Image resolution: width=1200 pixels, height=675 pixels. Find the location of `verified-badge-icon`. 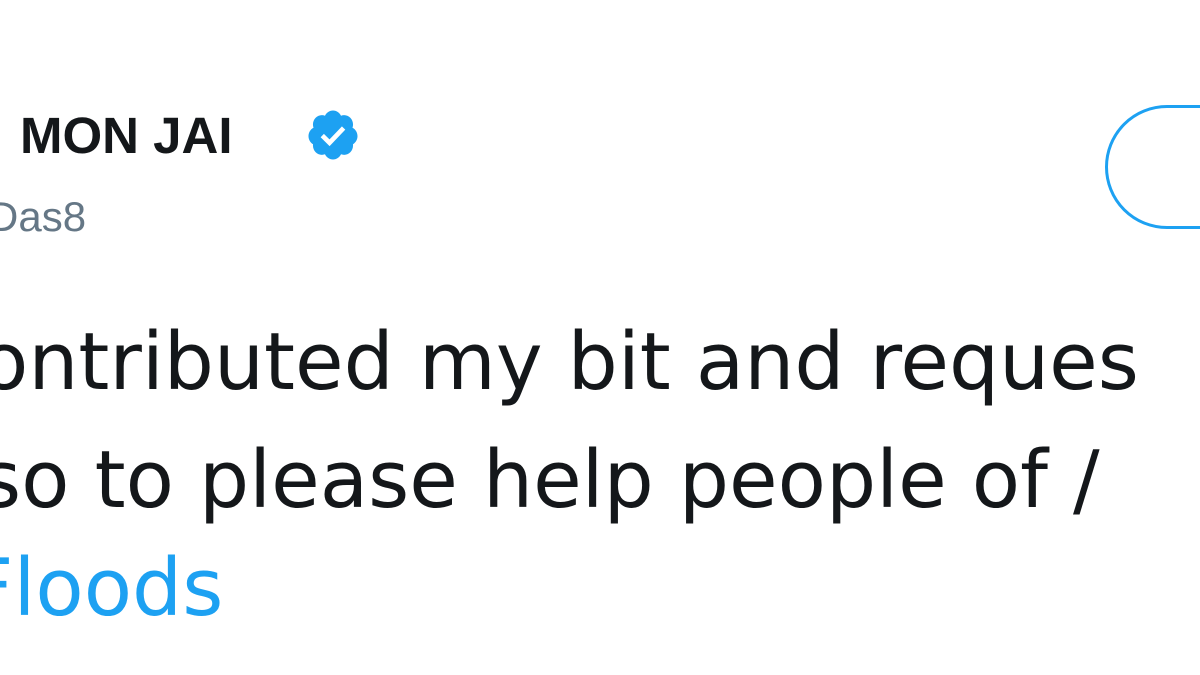

verified-badge-icon is located at coordinates (333, 135).